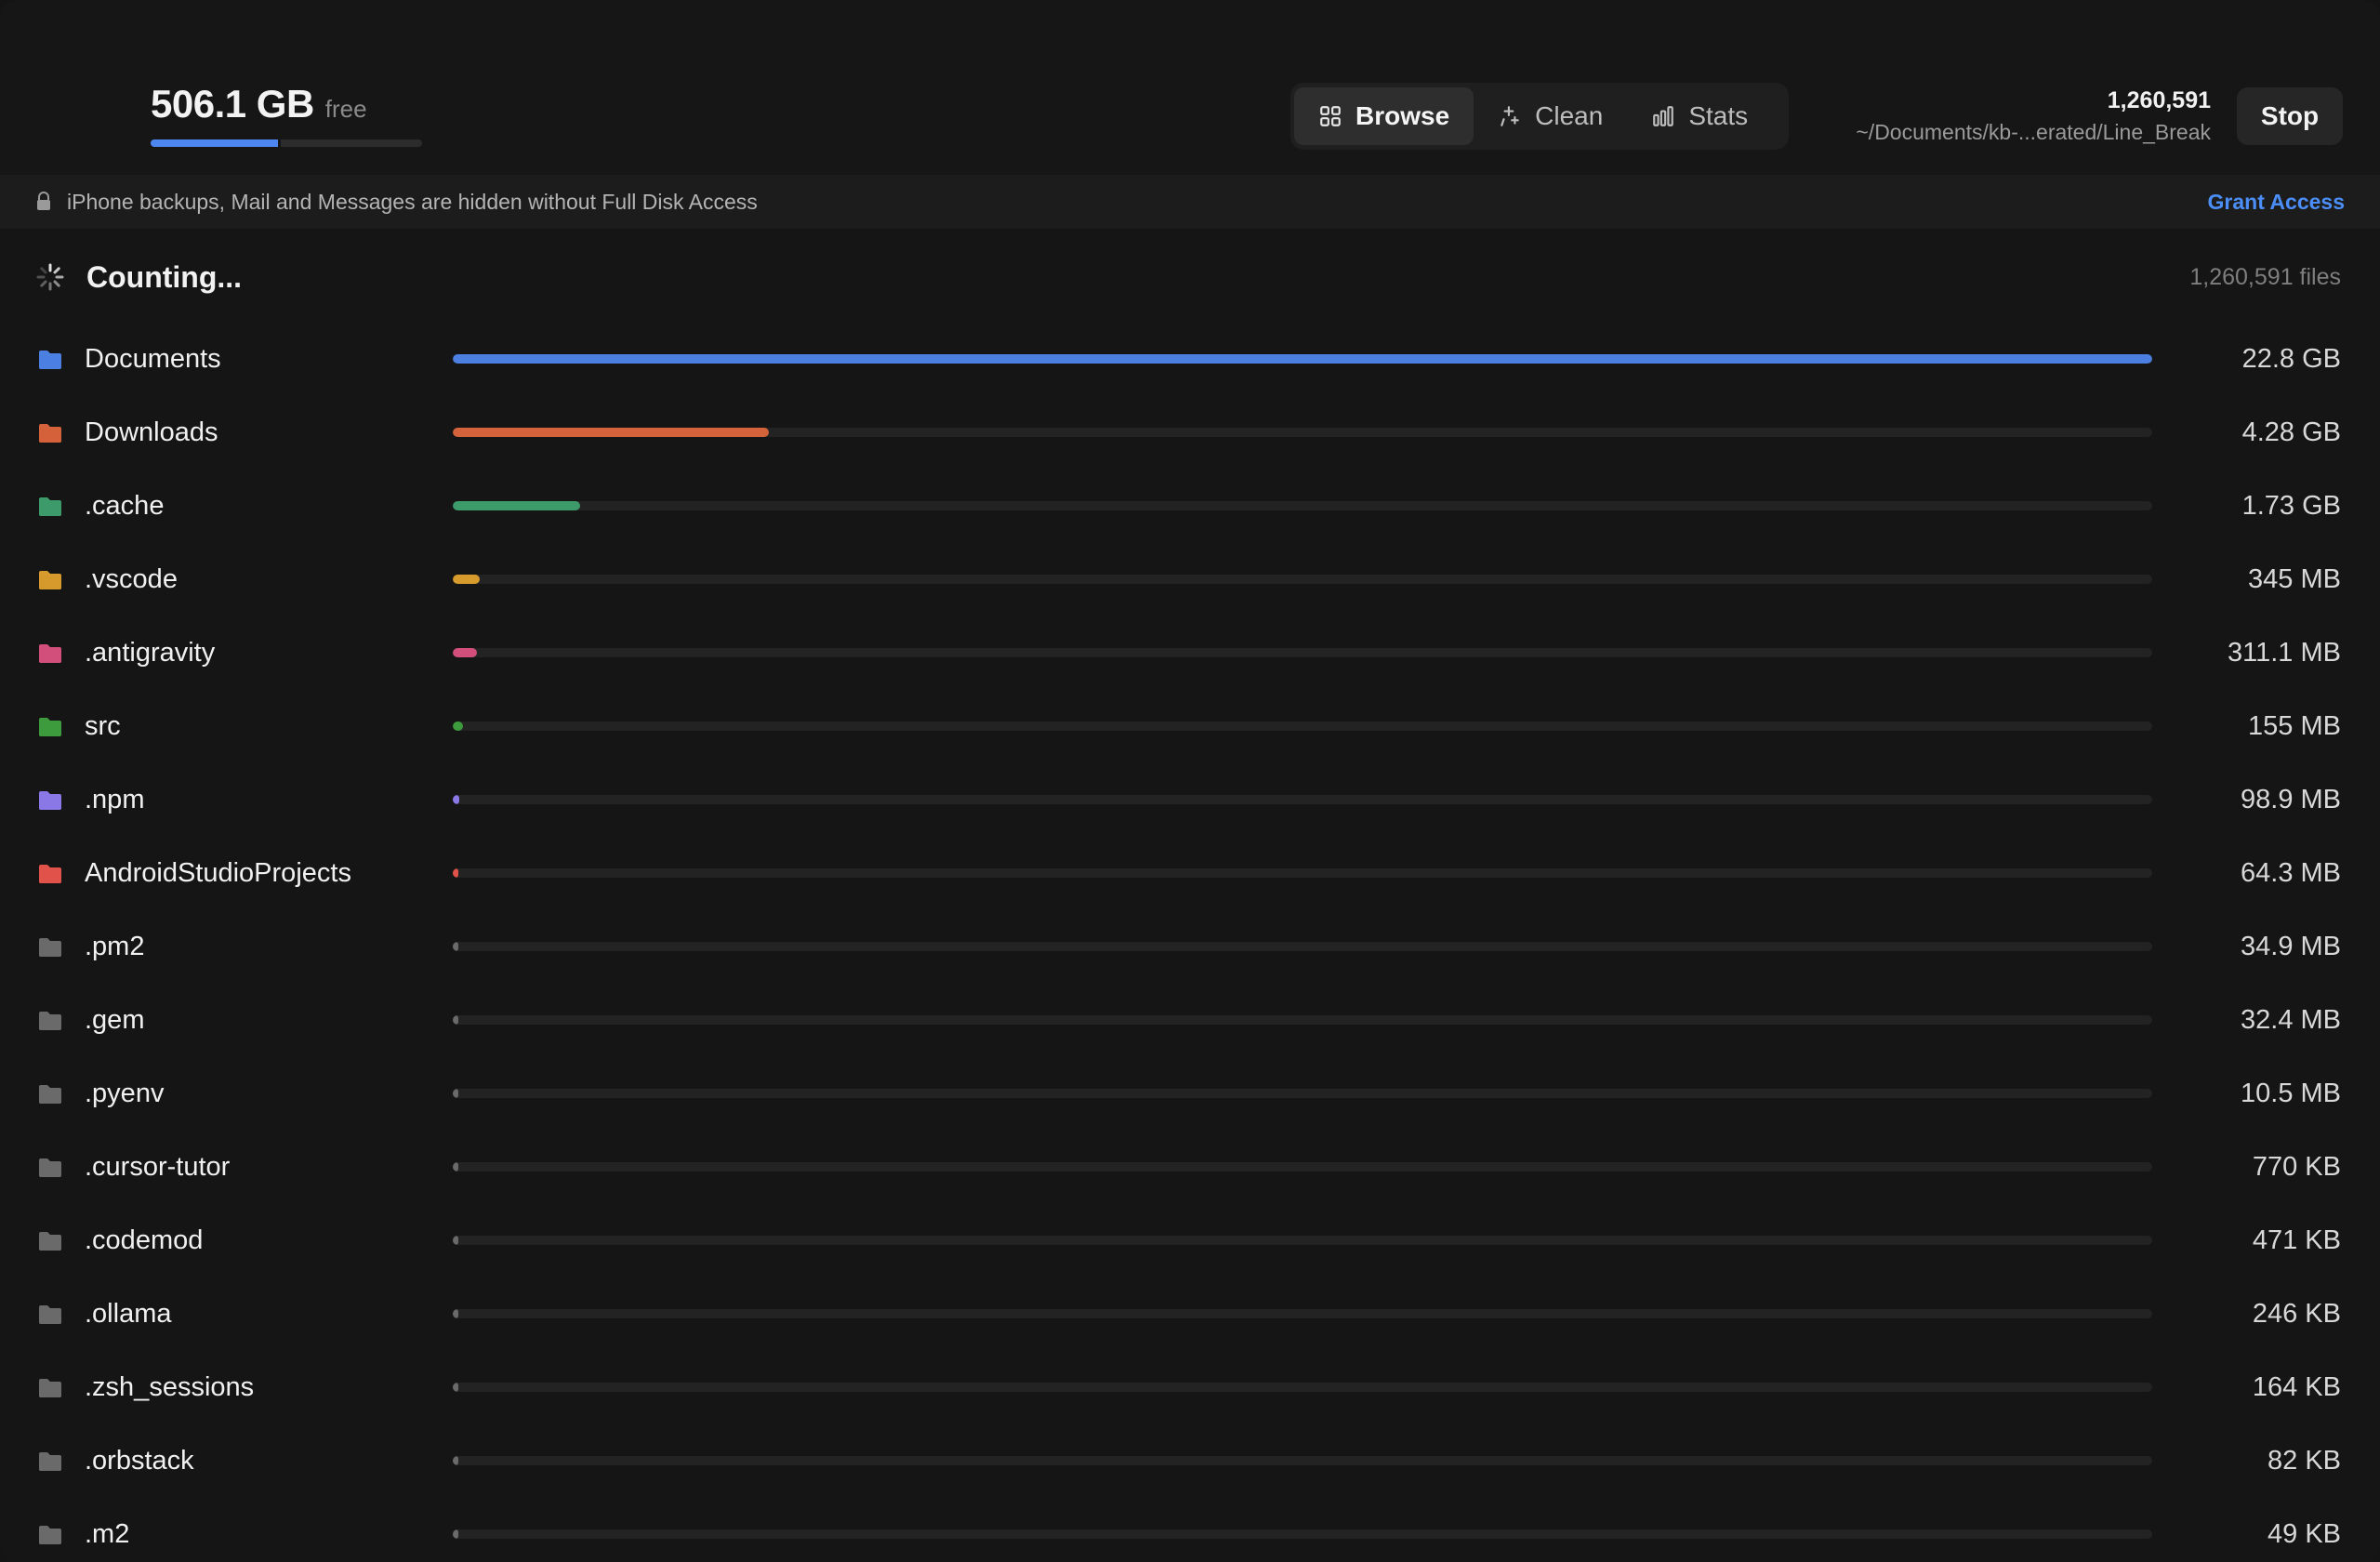 This screenshot has width=2380, height=1562. I want to click on folder-size: 345 MB, so click(2294, 579).